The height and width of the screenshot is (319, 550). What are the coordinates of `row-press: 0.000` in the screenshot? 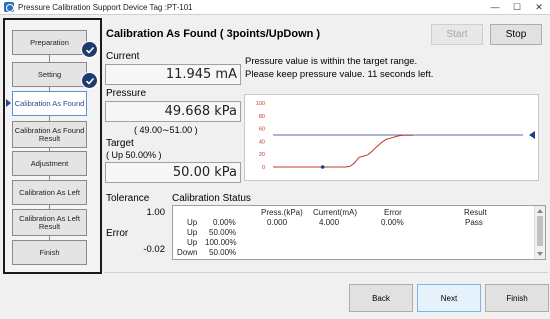 It's located at (277, 222).